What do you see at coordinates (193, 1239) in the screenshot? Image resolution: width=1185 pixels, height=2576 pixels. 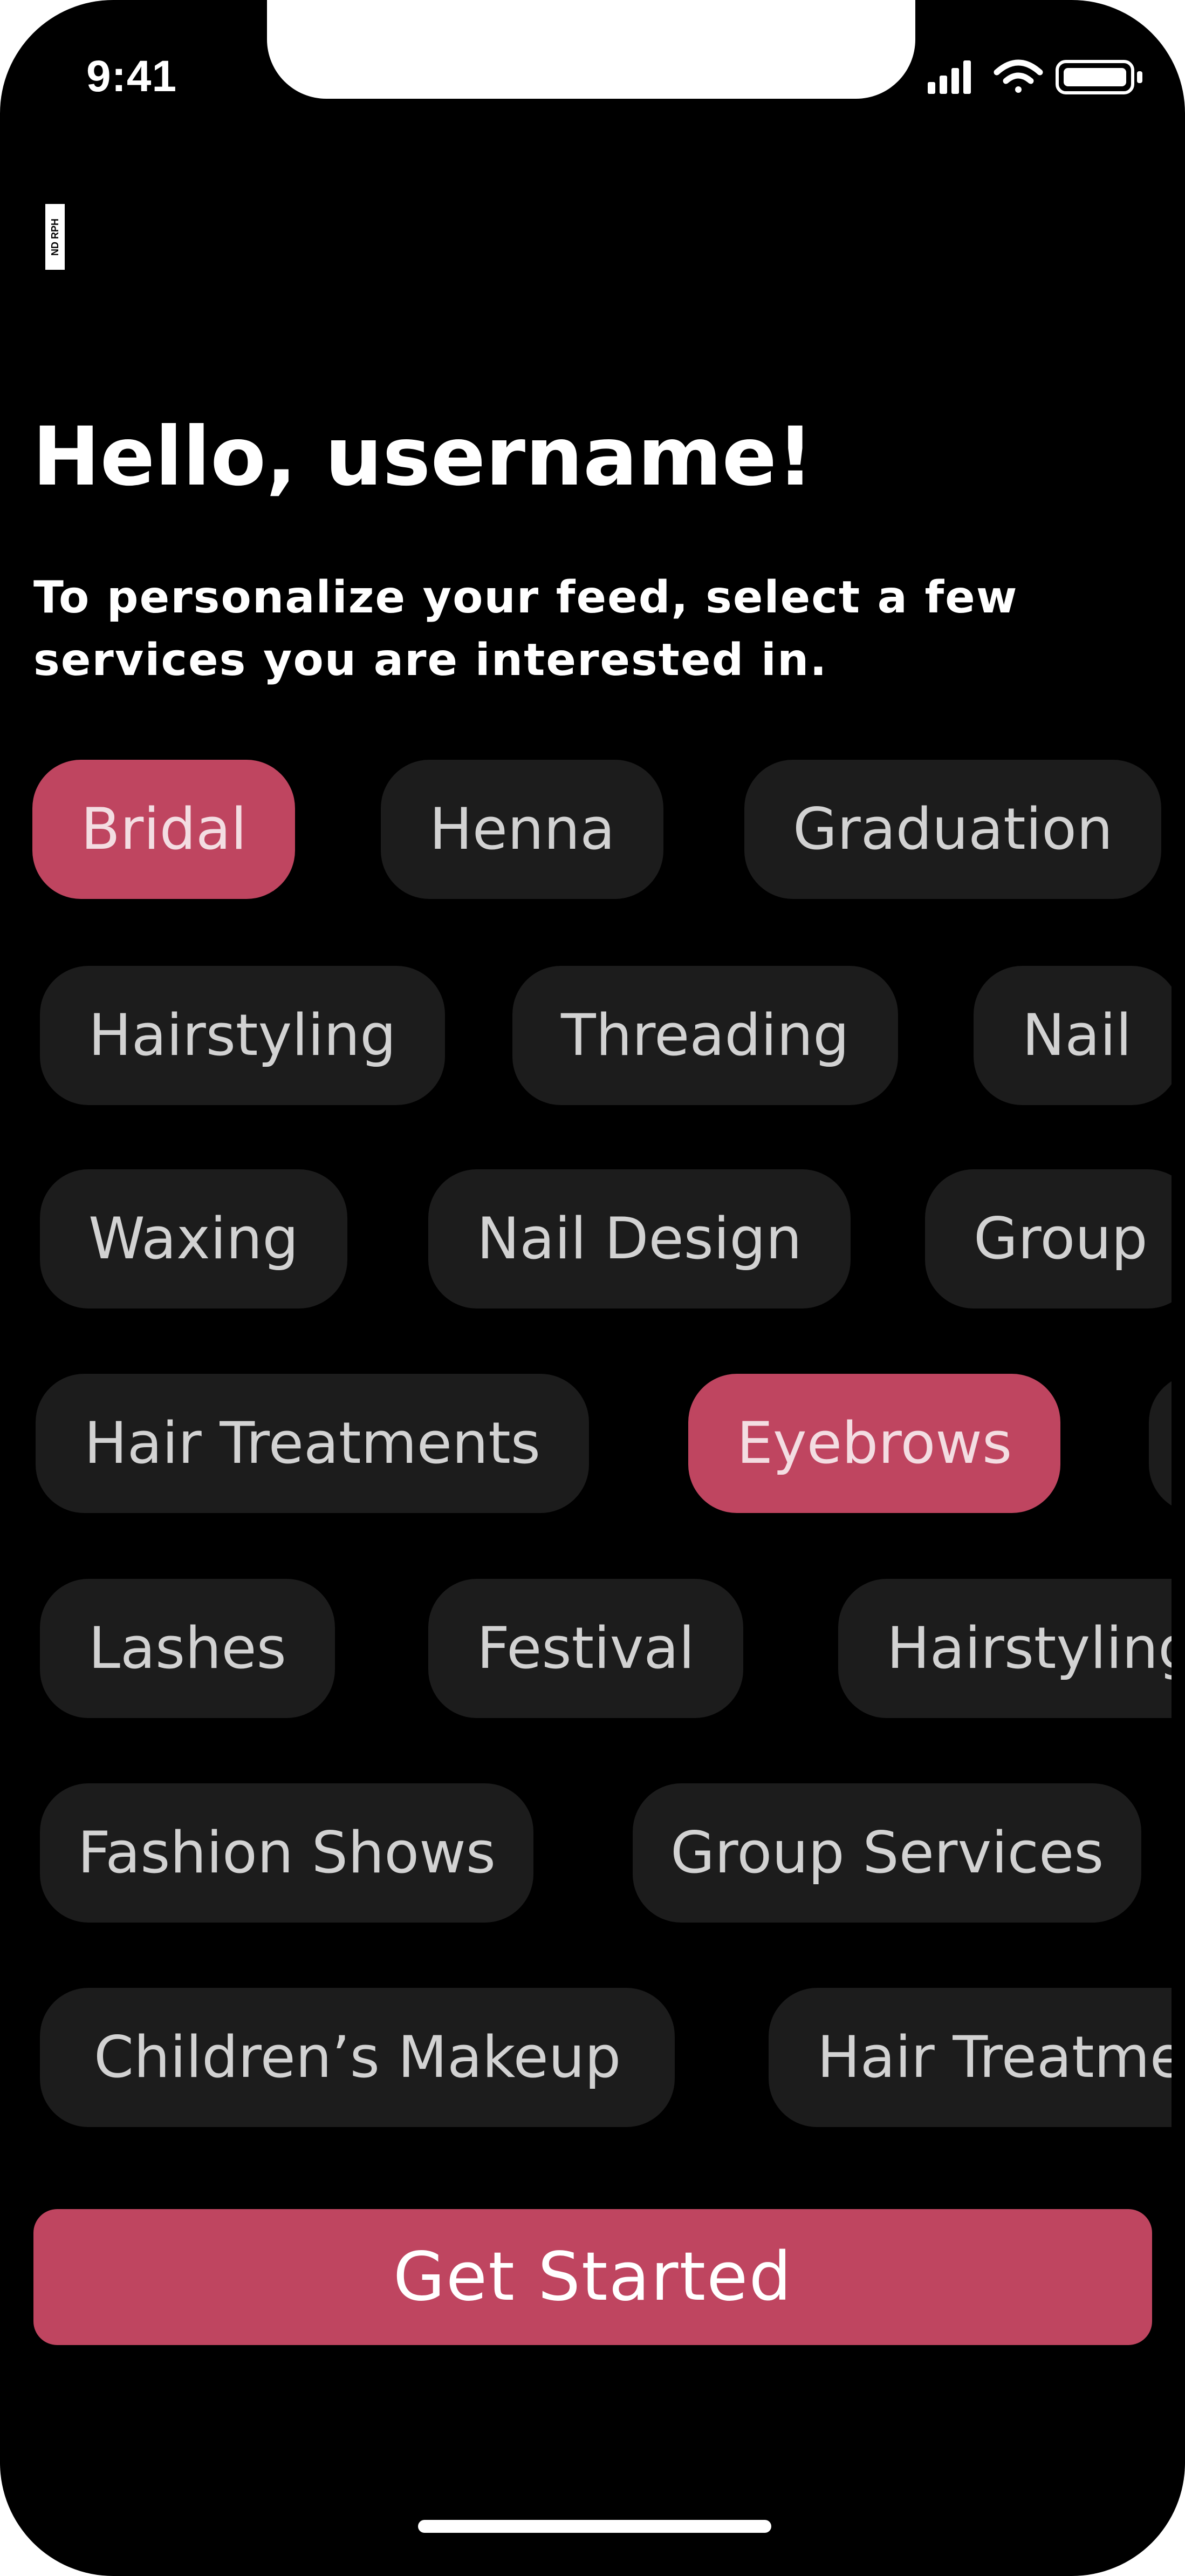 I see `service-chip: Waxing` at bounding box center [193, 1239].